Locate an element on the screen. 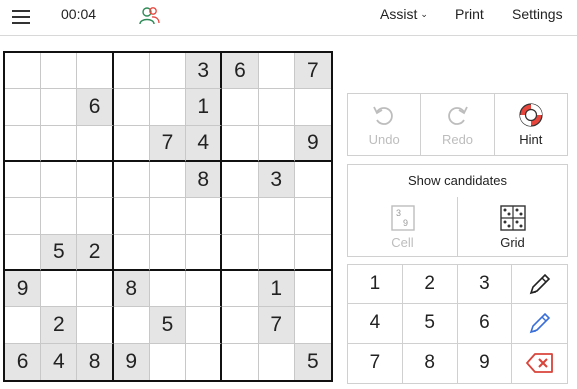 The image size is (577, 389). redo-button: Redo is located at coordinates (456, 124).